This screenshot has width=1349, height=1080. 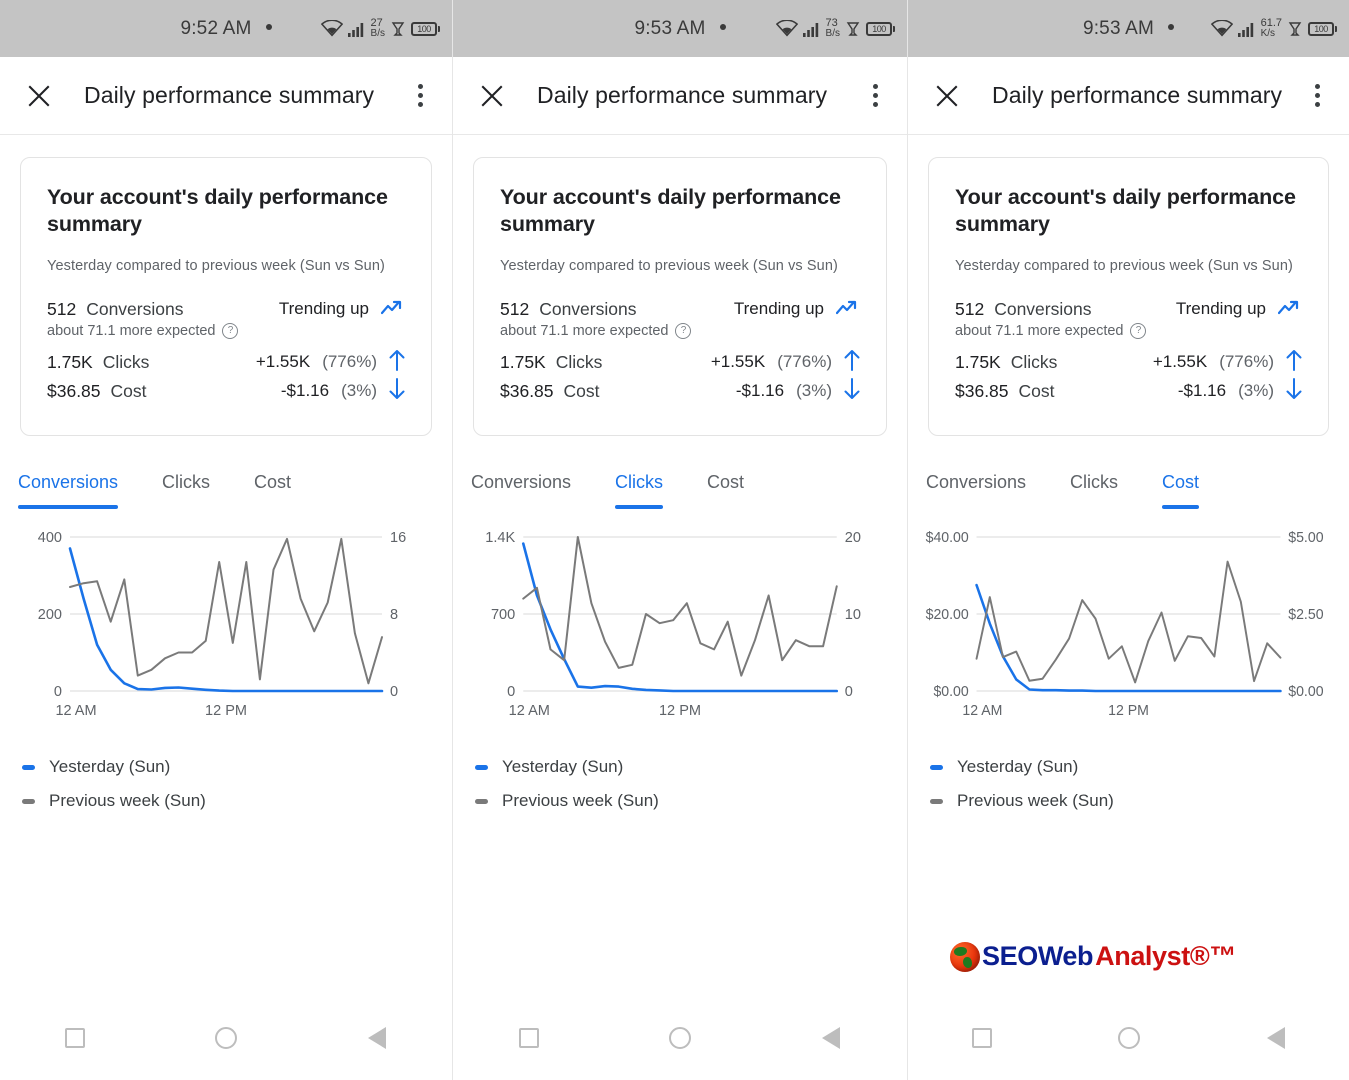 What do you see at coordinates (1038, 956) in the screenshot?
I see `watermark-seo: SEOWeb` at bounding box center [1038, 956].